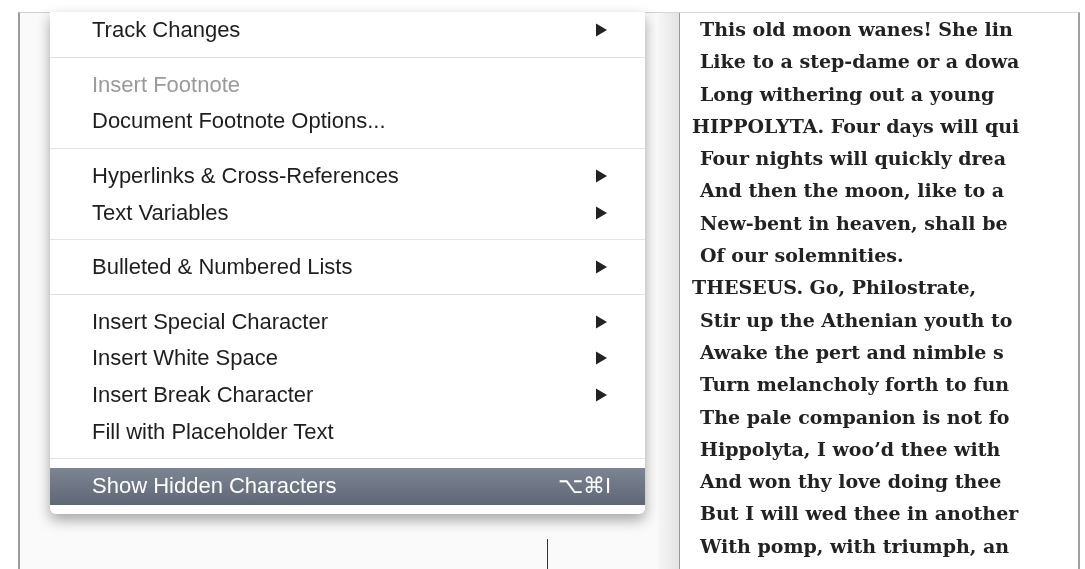  Describe the element at coordinates (347, 267) in the screenshot. I see `menu-item: Bulleted & Numbered Lists` at that location.